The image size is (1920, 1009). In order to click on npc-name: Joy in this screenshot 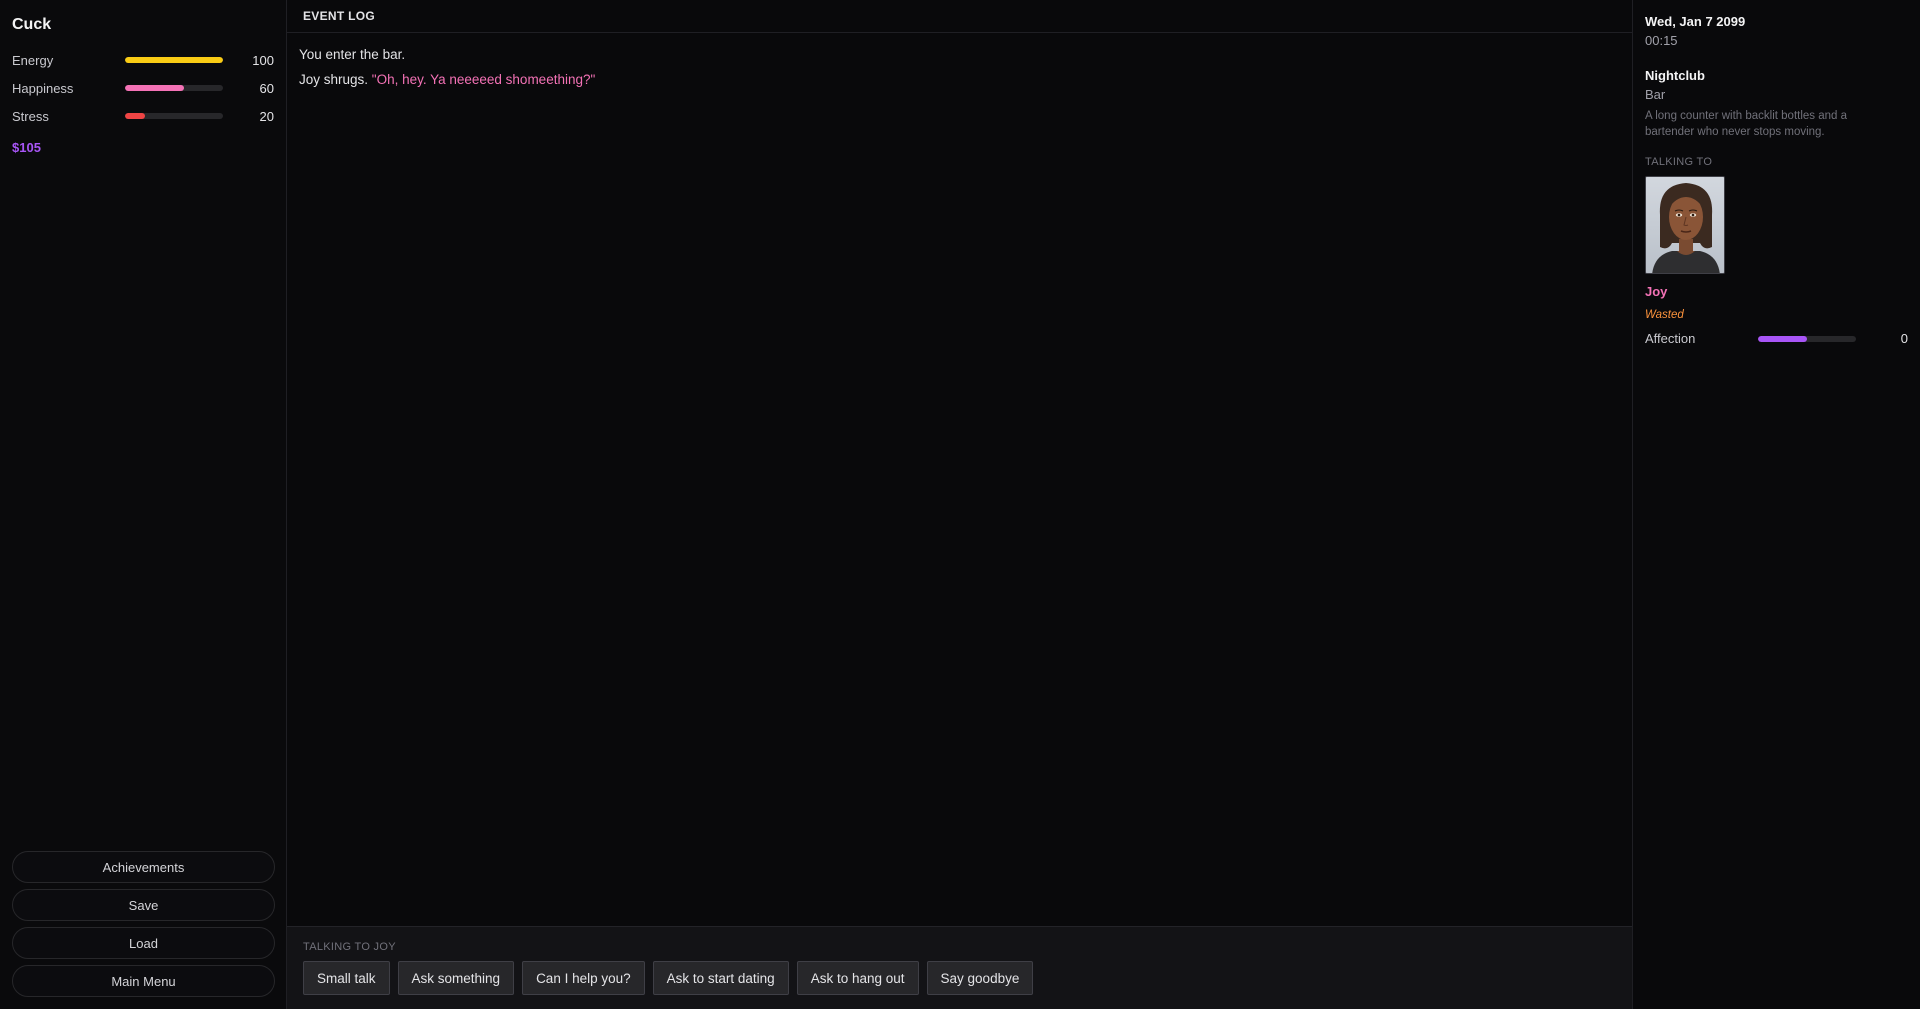, I will do `click(1656, 291)`.